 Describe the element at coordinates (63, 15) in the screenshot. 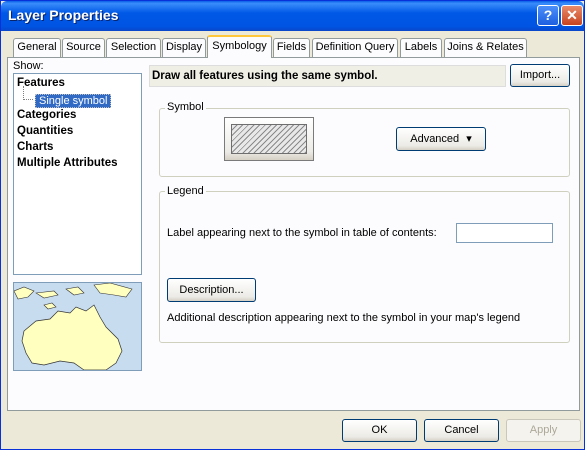

I see `window-title: Layer Properties` at that location.